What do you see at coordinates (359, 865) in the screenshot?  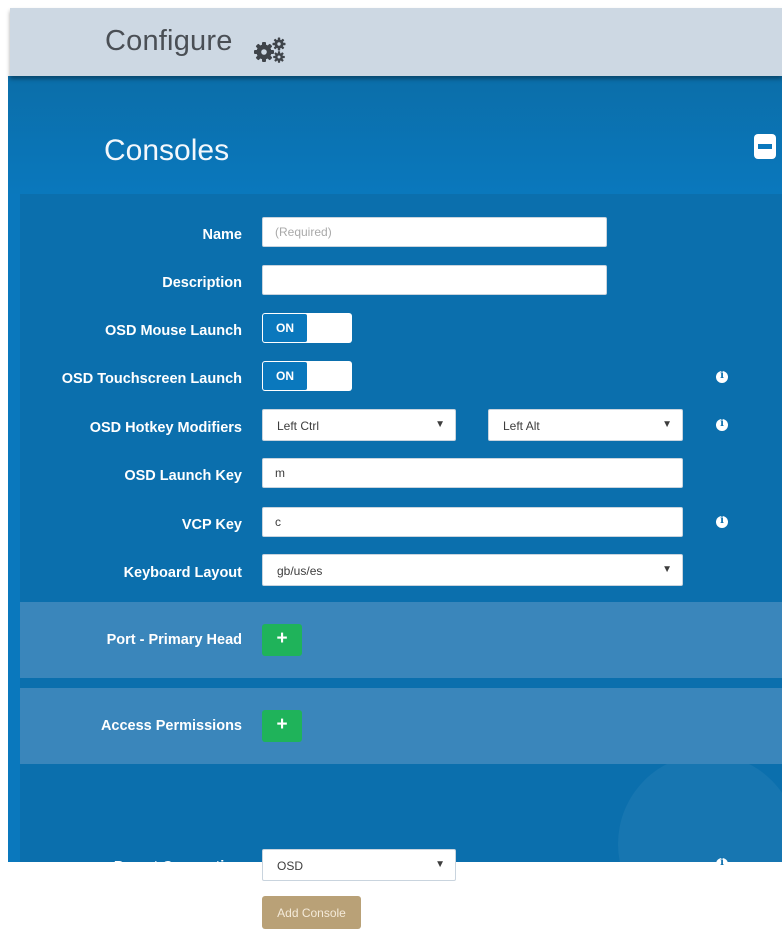 I see `preset-connection-select: OSD ▼` at bounding box center [359, 865].